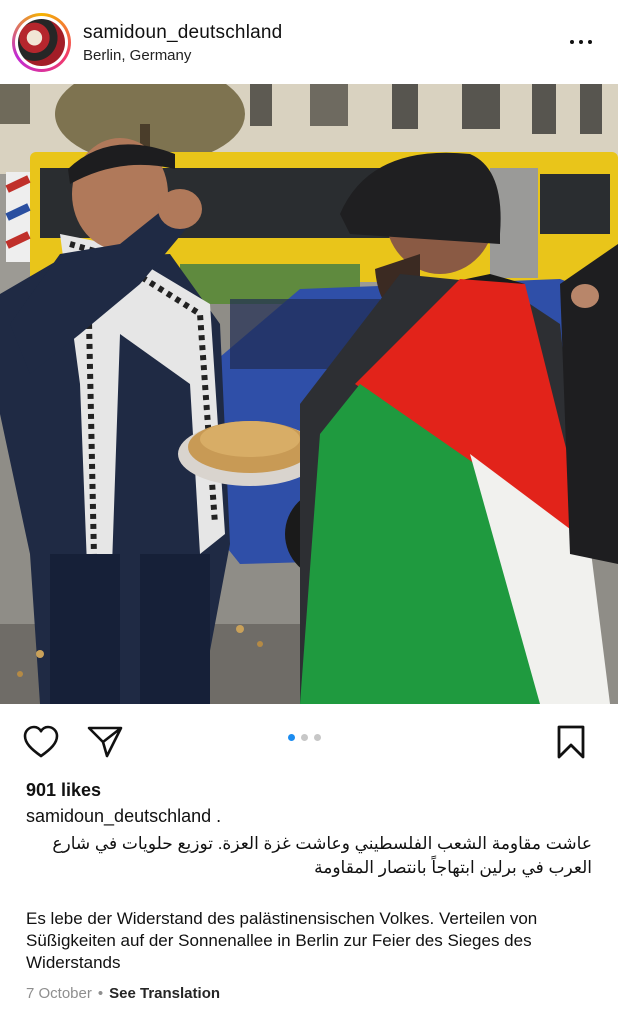 Image resolution: width=618 pixels, height=1024 pixels. Describe the element at coordinates (182, 33) in the screenshot. I see `post-username: samidoun_deutschland` at that location.